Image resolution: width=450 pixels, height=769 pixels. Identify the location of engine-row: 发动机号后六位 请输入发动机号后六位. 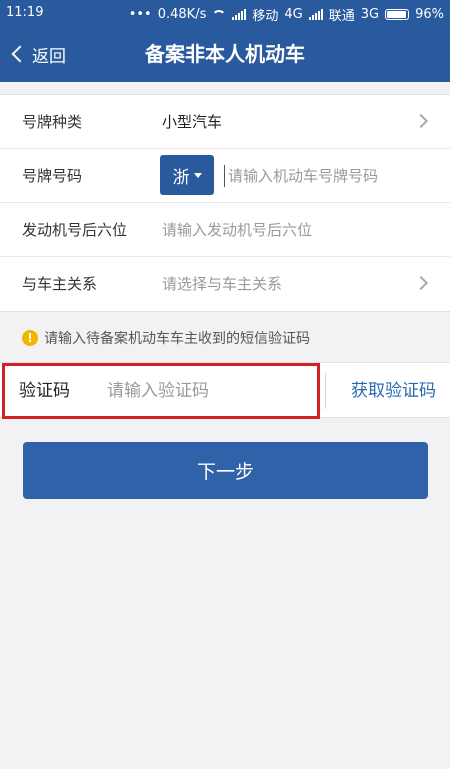
(225, 230).